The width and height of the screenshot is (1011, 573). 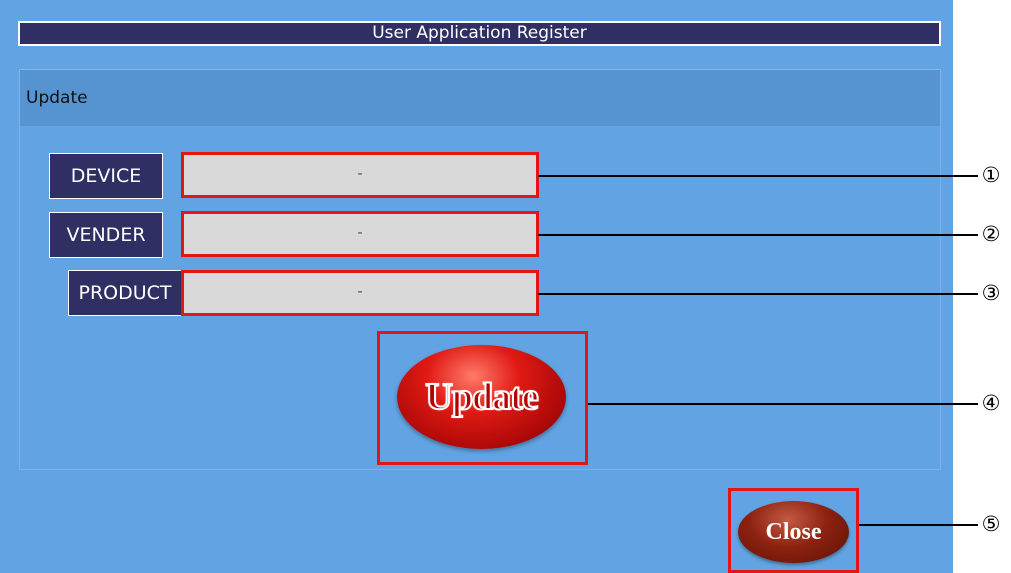 I want to click on update-button: Update, so click(x=481, y=397).